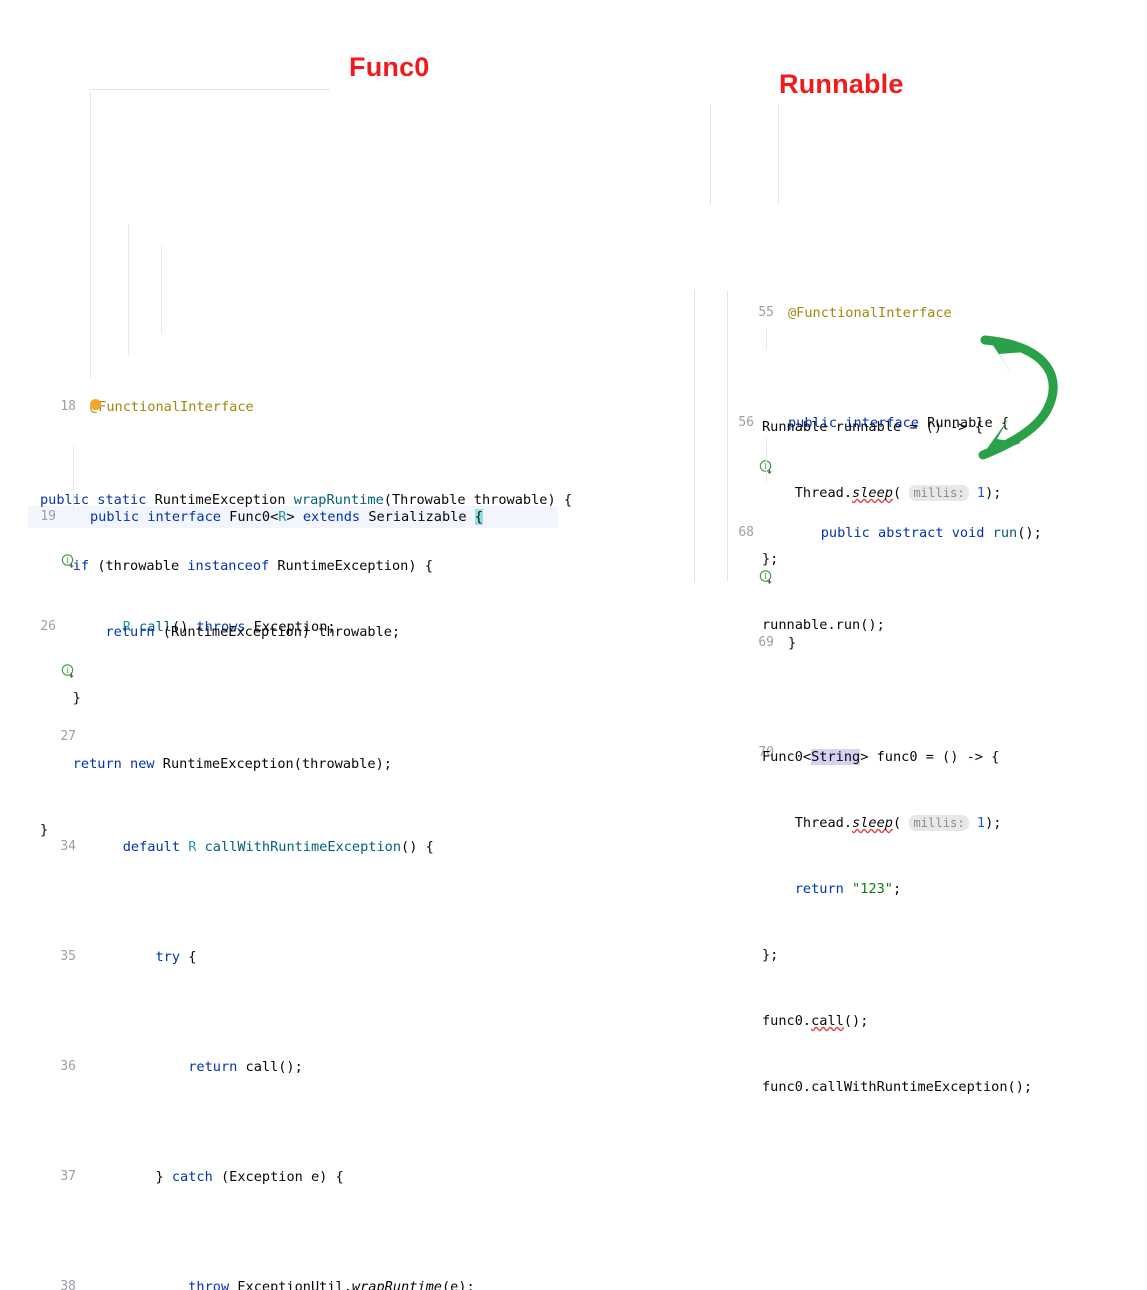 Image resolution: width=1147 pixels, height=1290 pixels. I want to click on line-gutter: 18, so click(54, 407).